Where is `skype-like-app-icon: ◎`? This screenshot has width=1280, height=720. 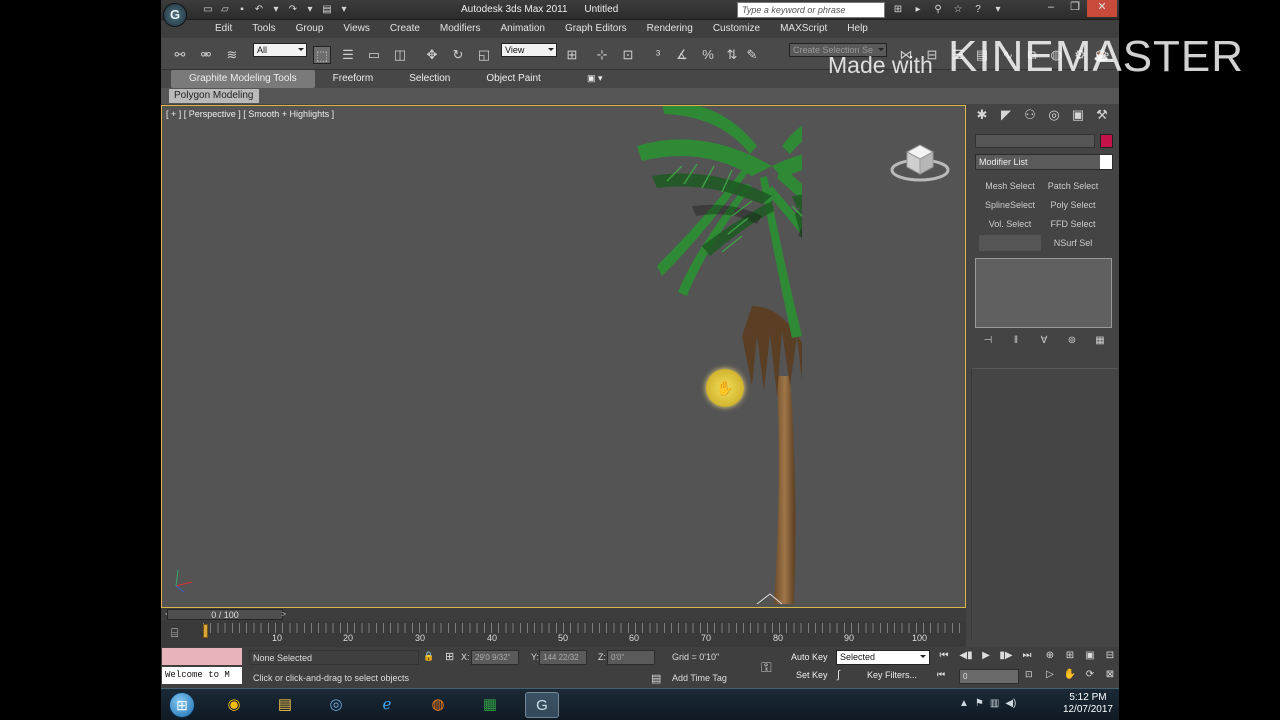
skype-like-app-icon: ◎ is located at coordinates (336, 705).